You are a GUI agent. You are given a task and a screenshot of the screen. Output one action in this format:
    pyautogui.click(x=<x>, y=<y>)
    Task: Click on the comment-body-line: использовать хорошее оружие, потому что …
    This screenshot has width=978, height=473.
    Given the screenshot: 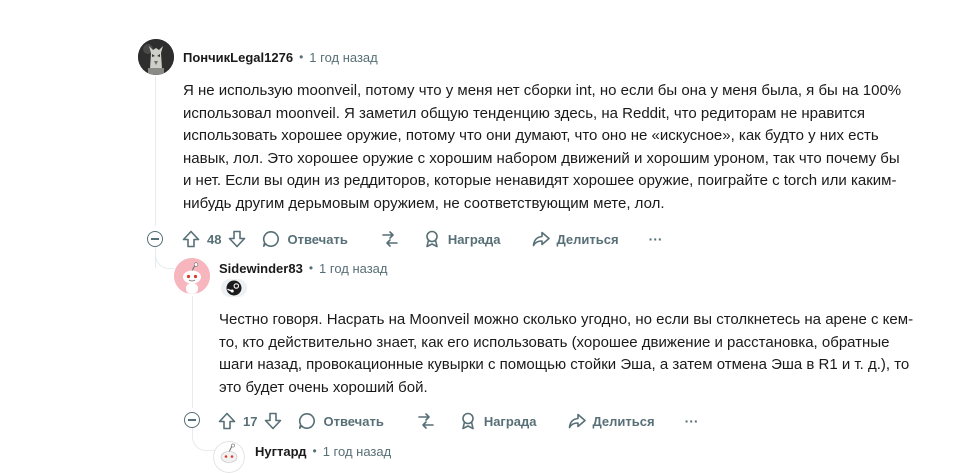 What is the action you would take?
    pyautogui.click(x=531, y=135)
    